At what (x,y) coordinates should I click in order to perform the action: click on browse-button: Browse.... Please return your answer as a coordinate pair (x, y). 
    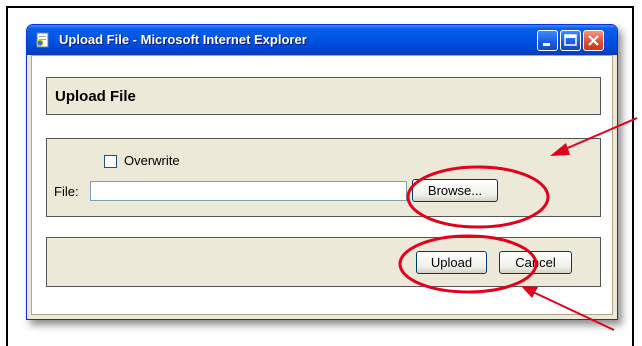
    Looking at the image, I should click on (455, 190).